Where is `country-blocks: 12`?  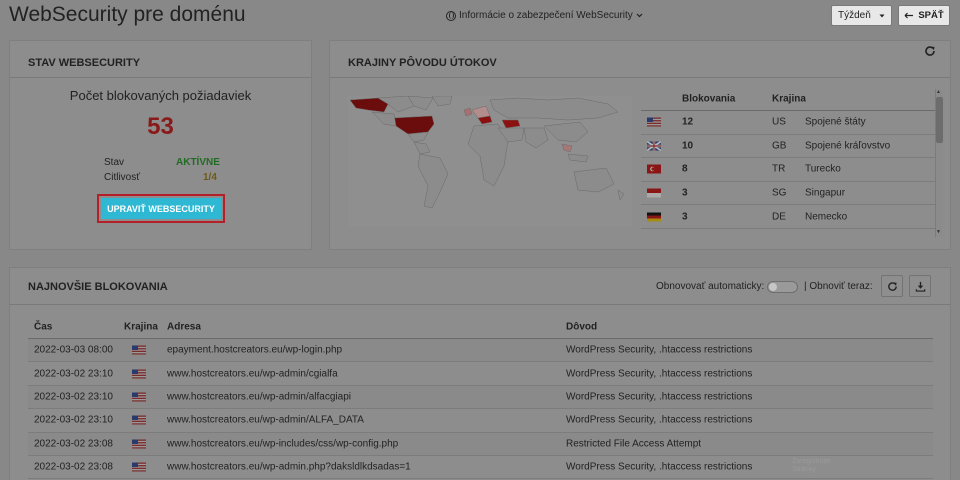 country-blocks: 12 is located at coordinates (688, 122).